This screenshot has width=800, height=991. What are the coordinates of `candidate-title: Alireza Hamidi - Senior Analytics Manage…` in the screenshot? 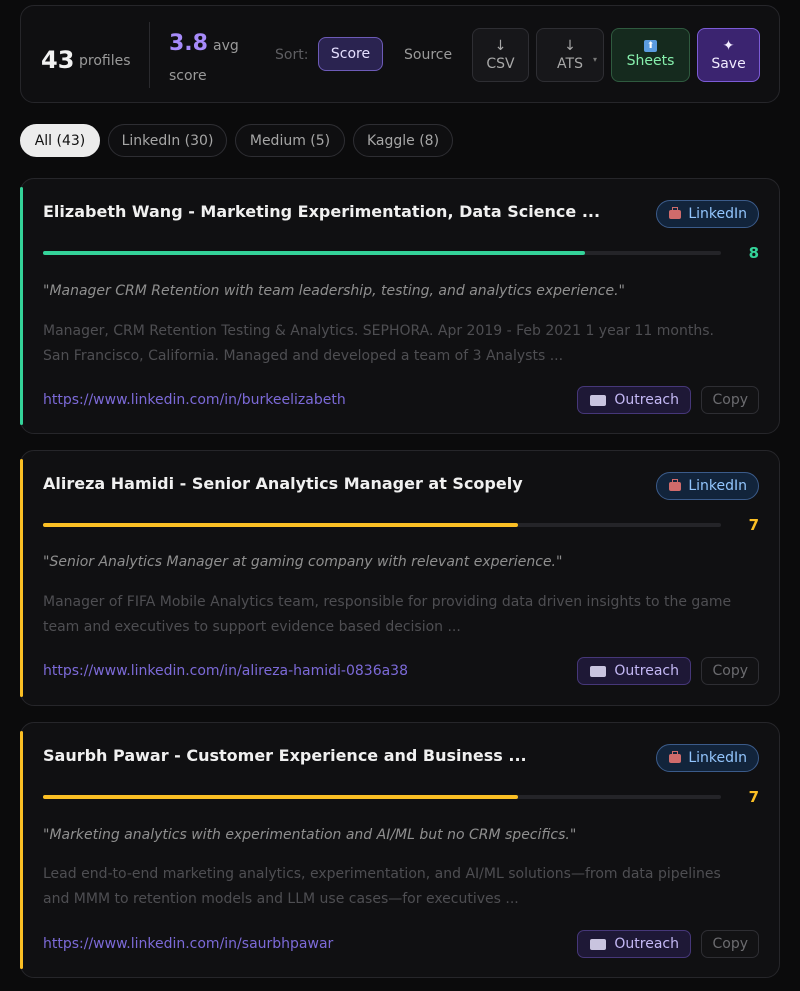 It's located at (283, 483).